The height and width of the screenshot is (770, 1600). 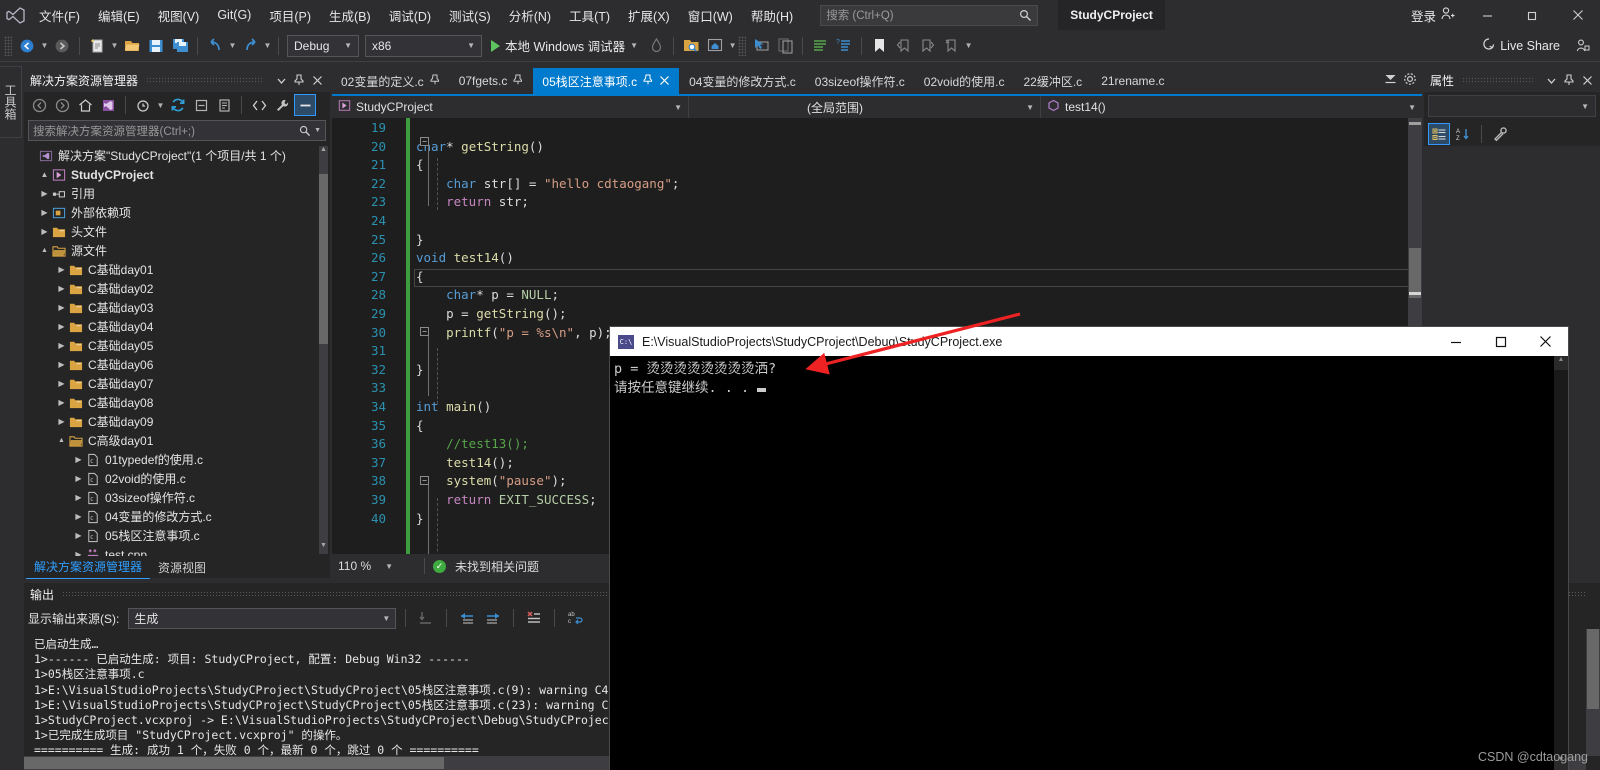 What do you see at coordinates (420, 240) in the screenshot?
I see `code-line: }` at bounding box center [420, 240].